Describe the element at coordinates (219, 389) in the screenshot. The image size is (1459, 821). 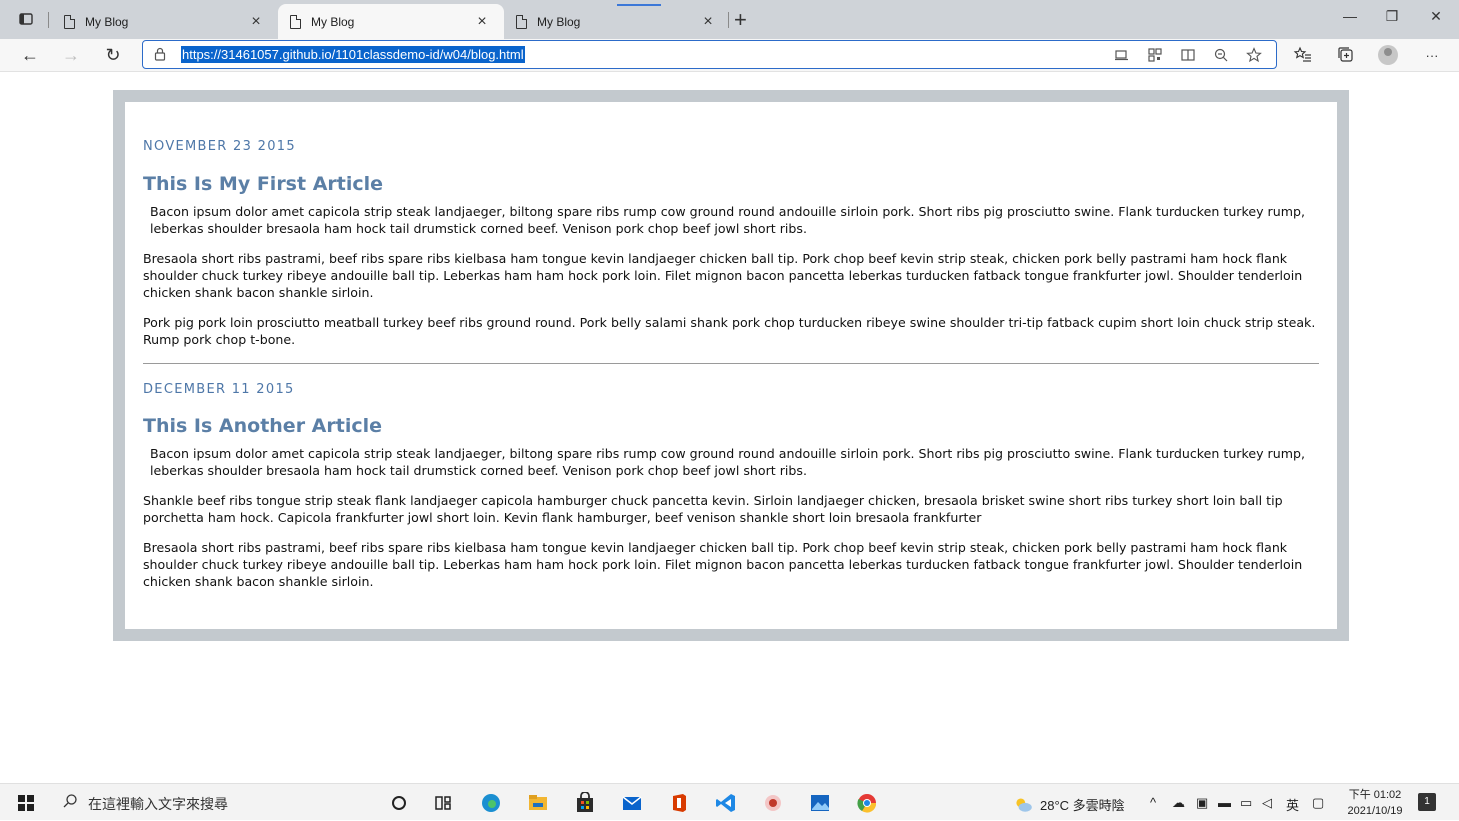
I see `article-date: DECEMBER 11 2015` at that location.